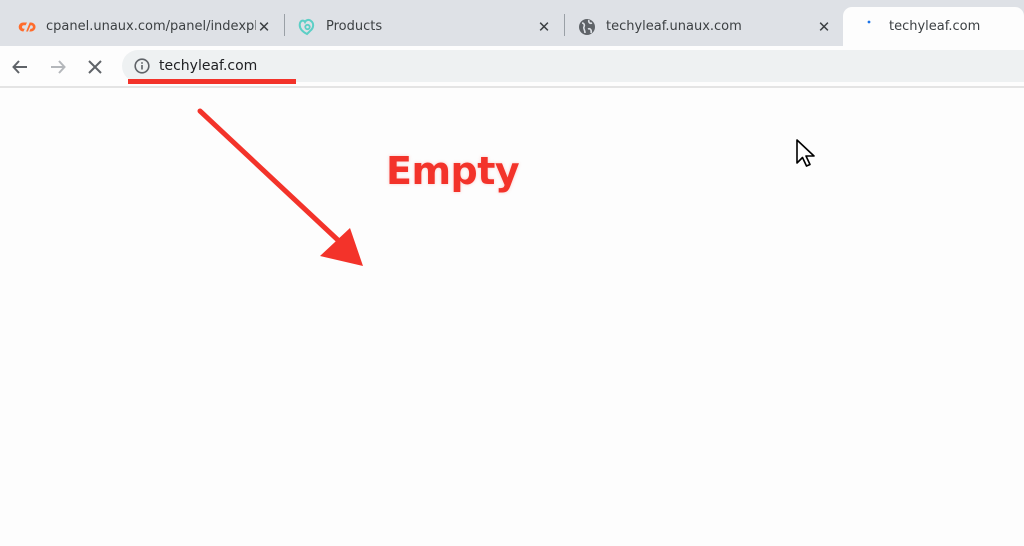 The image size is (1024, 546). Describe the element at coordinates (151, 26) in the screenshot. I see `tab-title: cpanel.unaux.com/panel/indexpl` at that location.